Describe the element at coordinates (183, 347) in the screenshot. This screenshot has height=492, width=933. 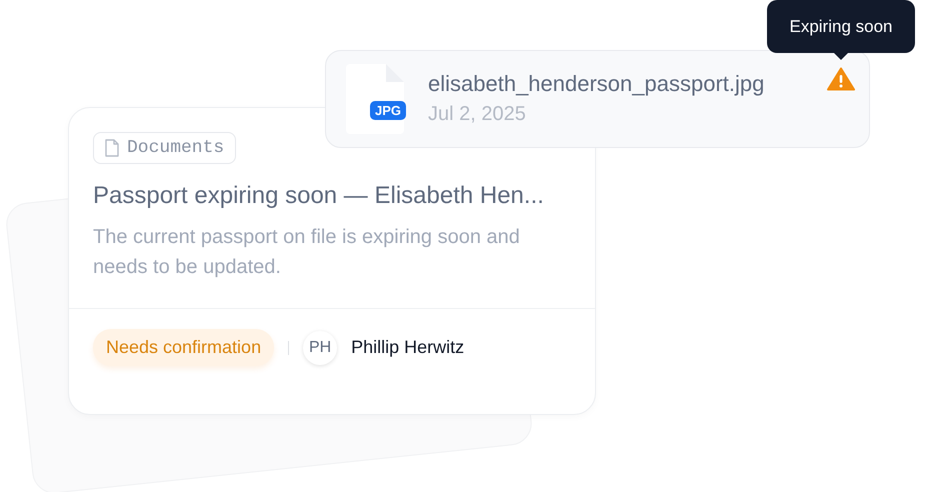
I see `status-badge: Needs confirmation` at that location.